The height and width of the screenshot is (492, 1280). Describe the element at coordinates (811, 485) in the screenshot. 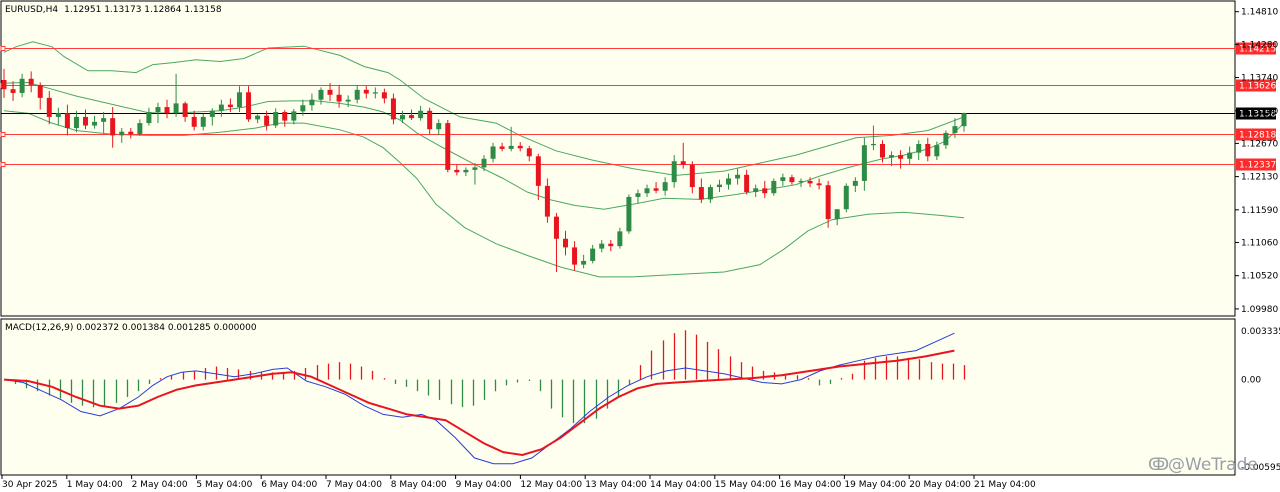

I see `time-tick-label-12: 16 May 04:00` at that location.